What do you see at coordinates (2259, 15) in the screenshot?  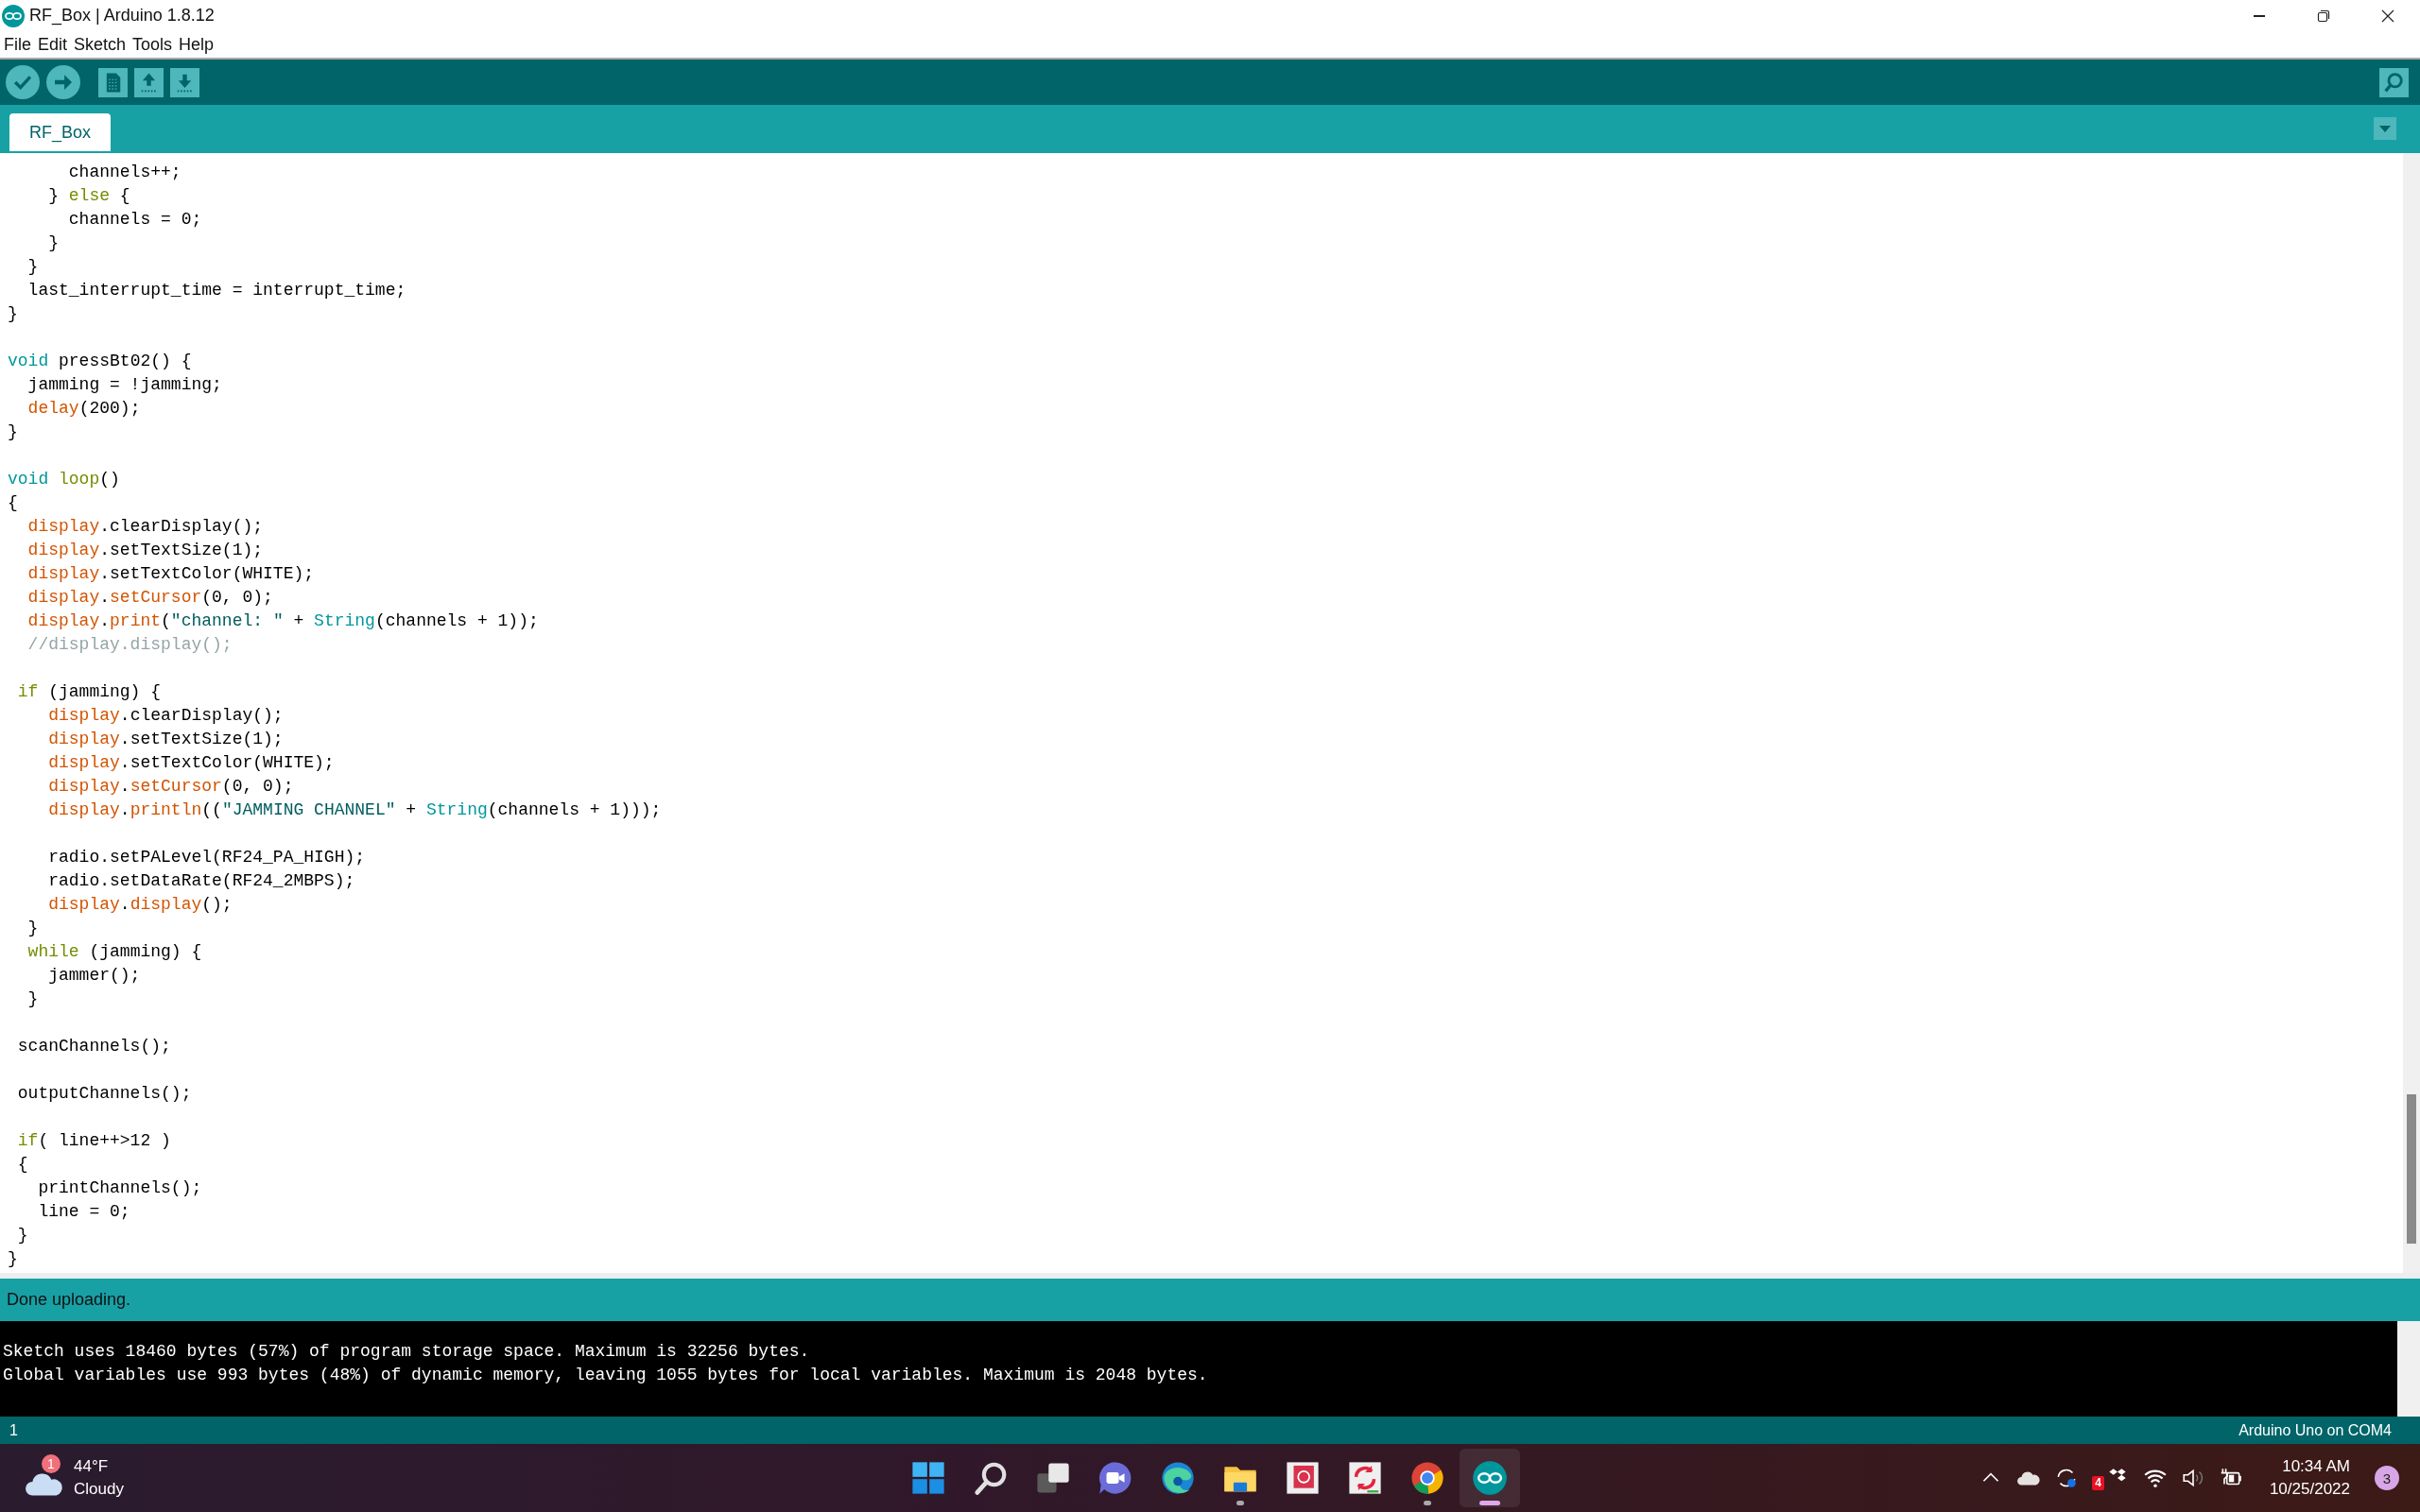 I see `minimize-icon` at bounding box center [2259, 15].